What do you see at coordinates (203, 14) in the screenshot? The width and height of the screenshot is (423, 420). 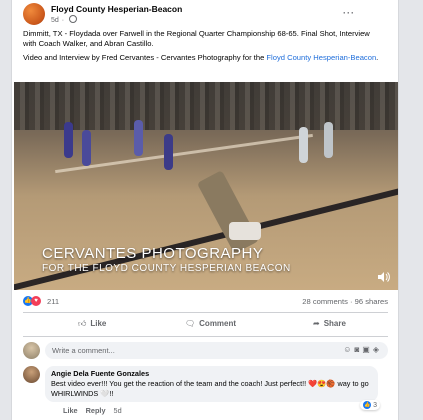 I see `post-header: Floyd County Hesperian-Beacon 5d · ···` at bounding box center [203, 14].